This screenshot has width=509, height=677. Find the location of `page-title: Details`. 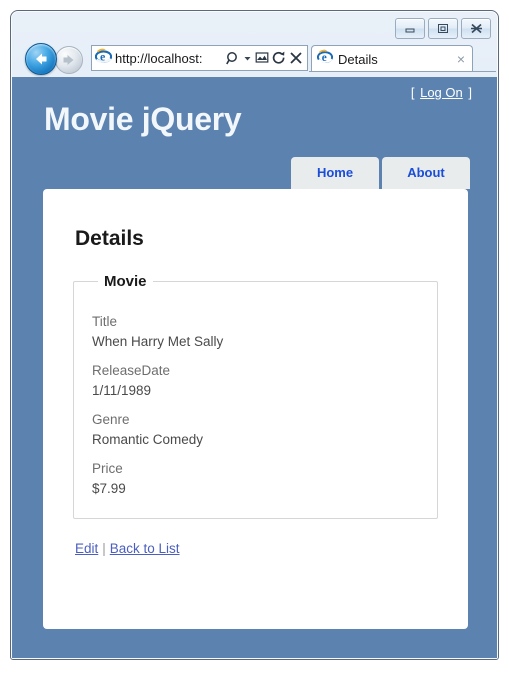

page-title: Details is located at coordinates (109, 238).